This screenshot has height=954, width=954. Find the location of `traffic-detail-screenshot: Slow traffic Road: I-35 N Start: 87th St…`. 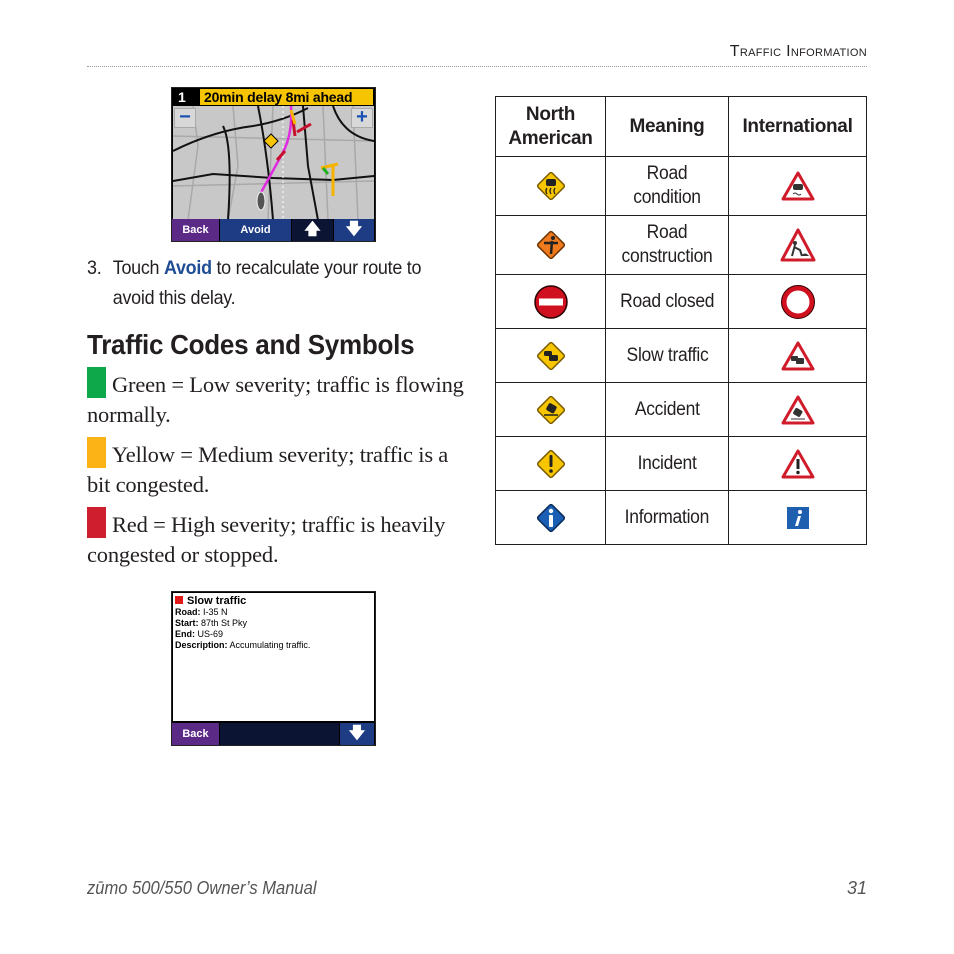

traffic-detail-screenshot: Slow traffic Road: I-35 N Start: 87th St… is located at coordinates (273, 668).